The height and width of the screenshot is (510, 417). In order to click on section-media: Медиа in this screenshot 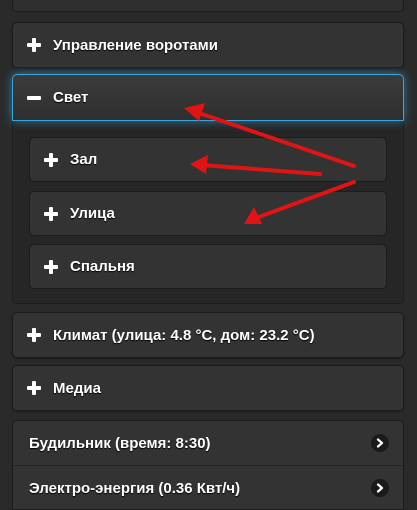, I will do `click(208, 388)`.